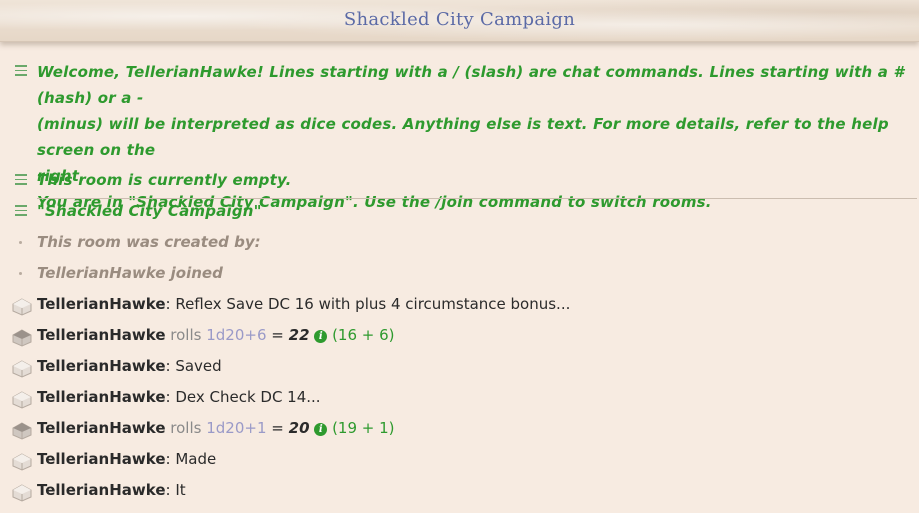  I want to click on chat-message: TellerianHawke: Saved, so click(129, 366).